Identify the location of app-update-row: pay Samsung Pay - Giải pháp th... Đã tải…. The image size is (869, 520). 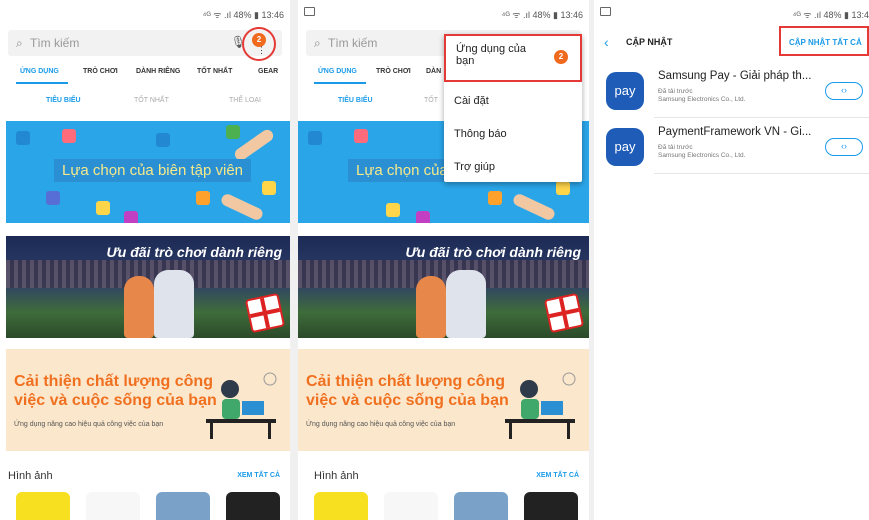
(731, 90).